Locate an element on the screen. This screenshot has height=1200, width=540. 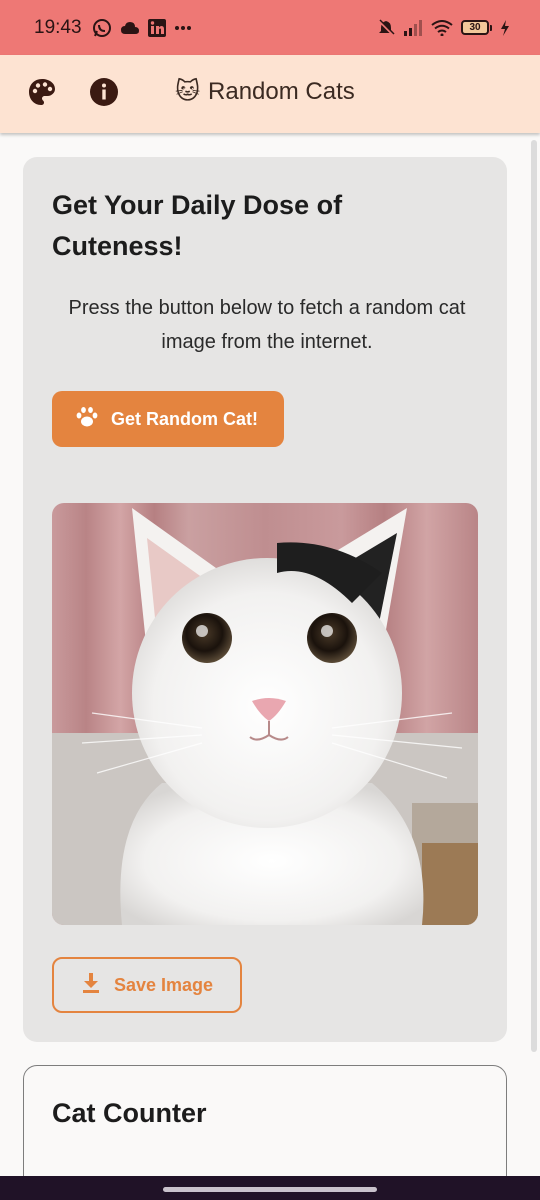
linkedin-icon is located at coordinates (156, 27).